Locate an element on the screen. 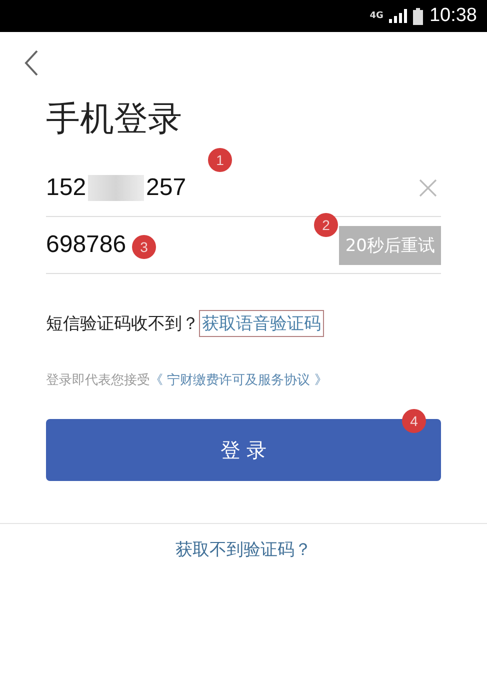 Image resolution: width=487 pixels, height=676 pixels. number-badge: 4 is located at coordinates (414, 421).